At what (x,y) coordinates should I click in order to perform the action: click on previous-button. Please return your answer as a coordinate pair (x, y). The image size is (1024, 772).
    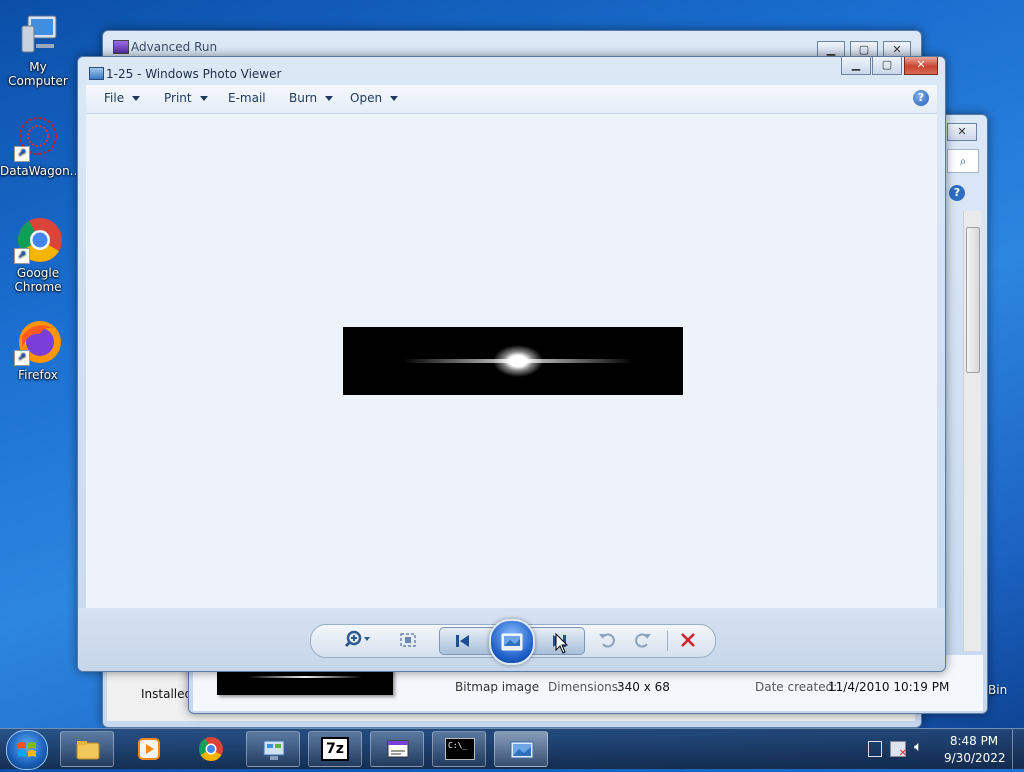
    Looking at the image, I should click on (463, 641).